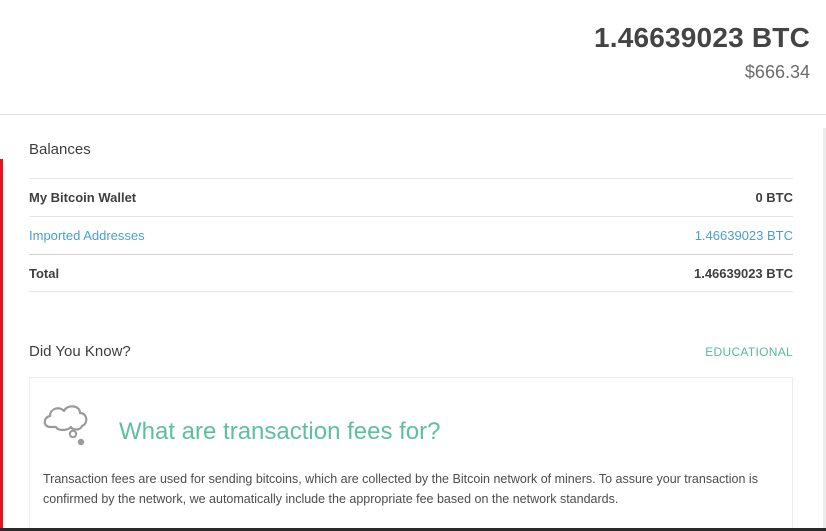  I want to click on balance-row-label: Total, so click(44, 273).